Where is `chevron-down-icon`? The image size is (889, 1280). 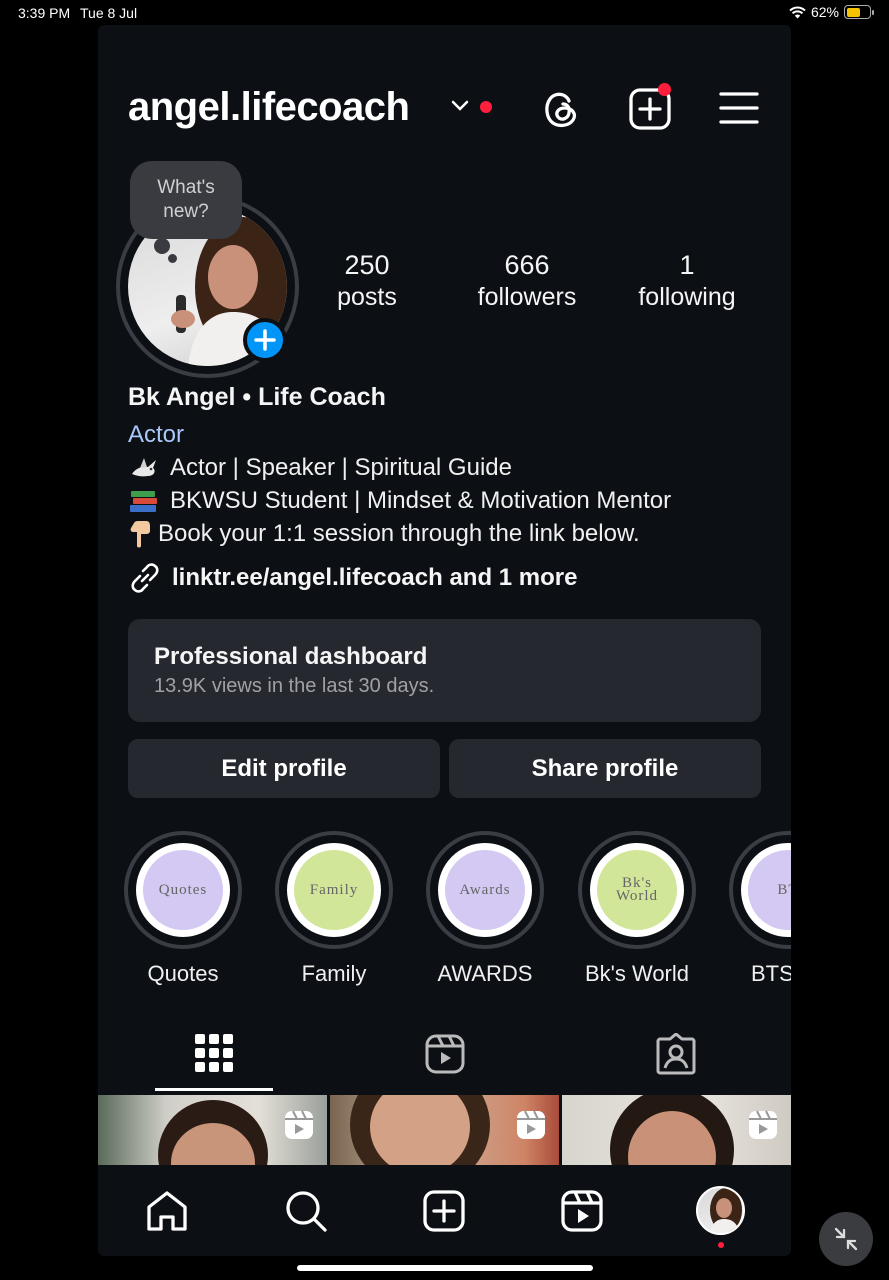 chevron-down-icon is located at coordinates (460, 106).